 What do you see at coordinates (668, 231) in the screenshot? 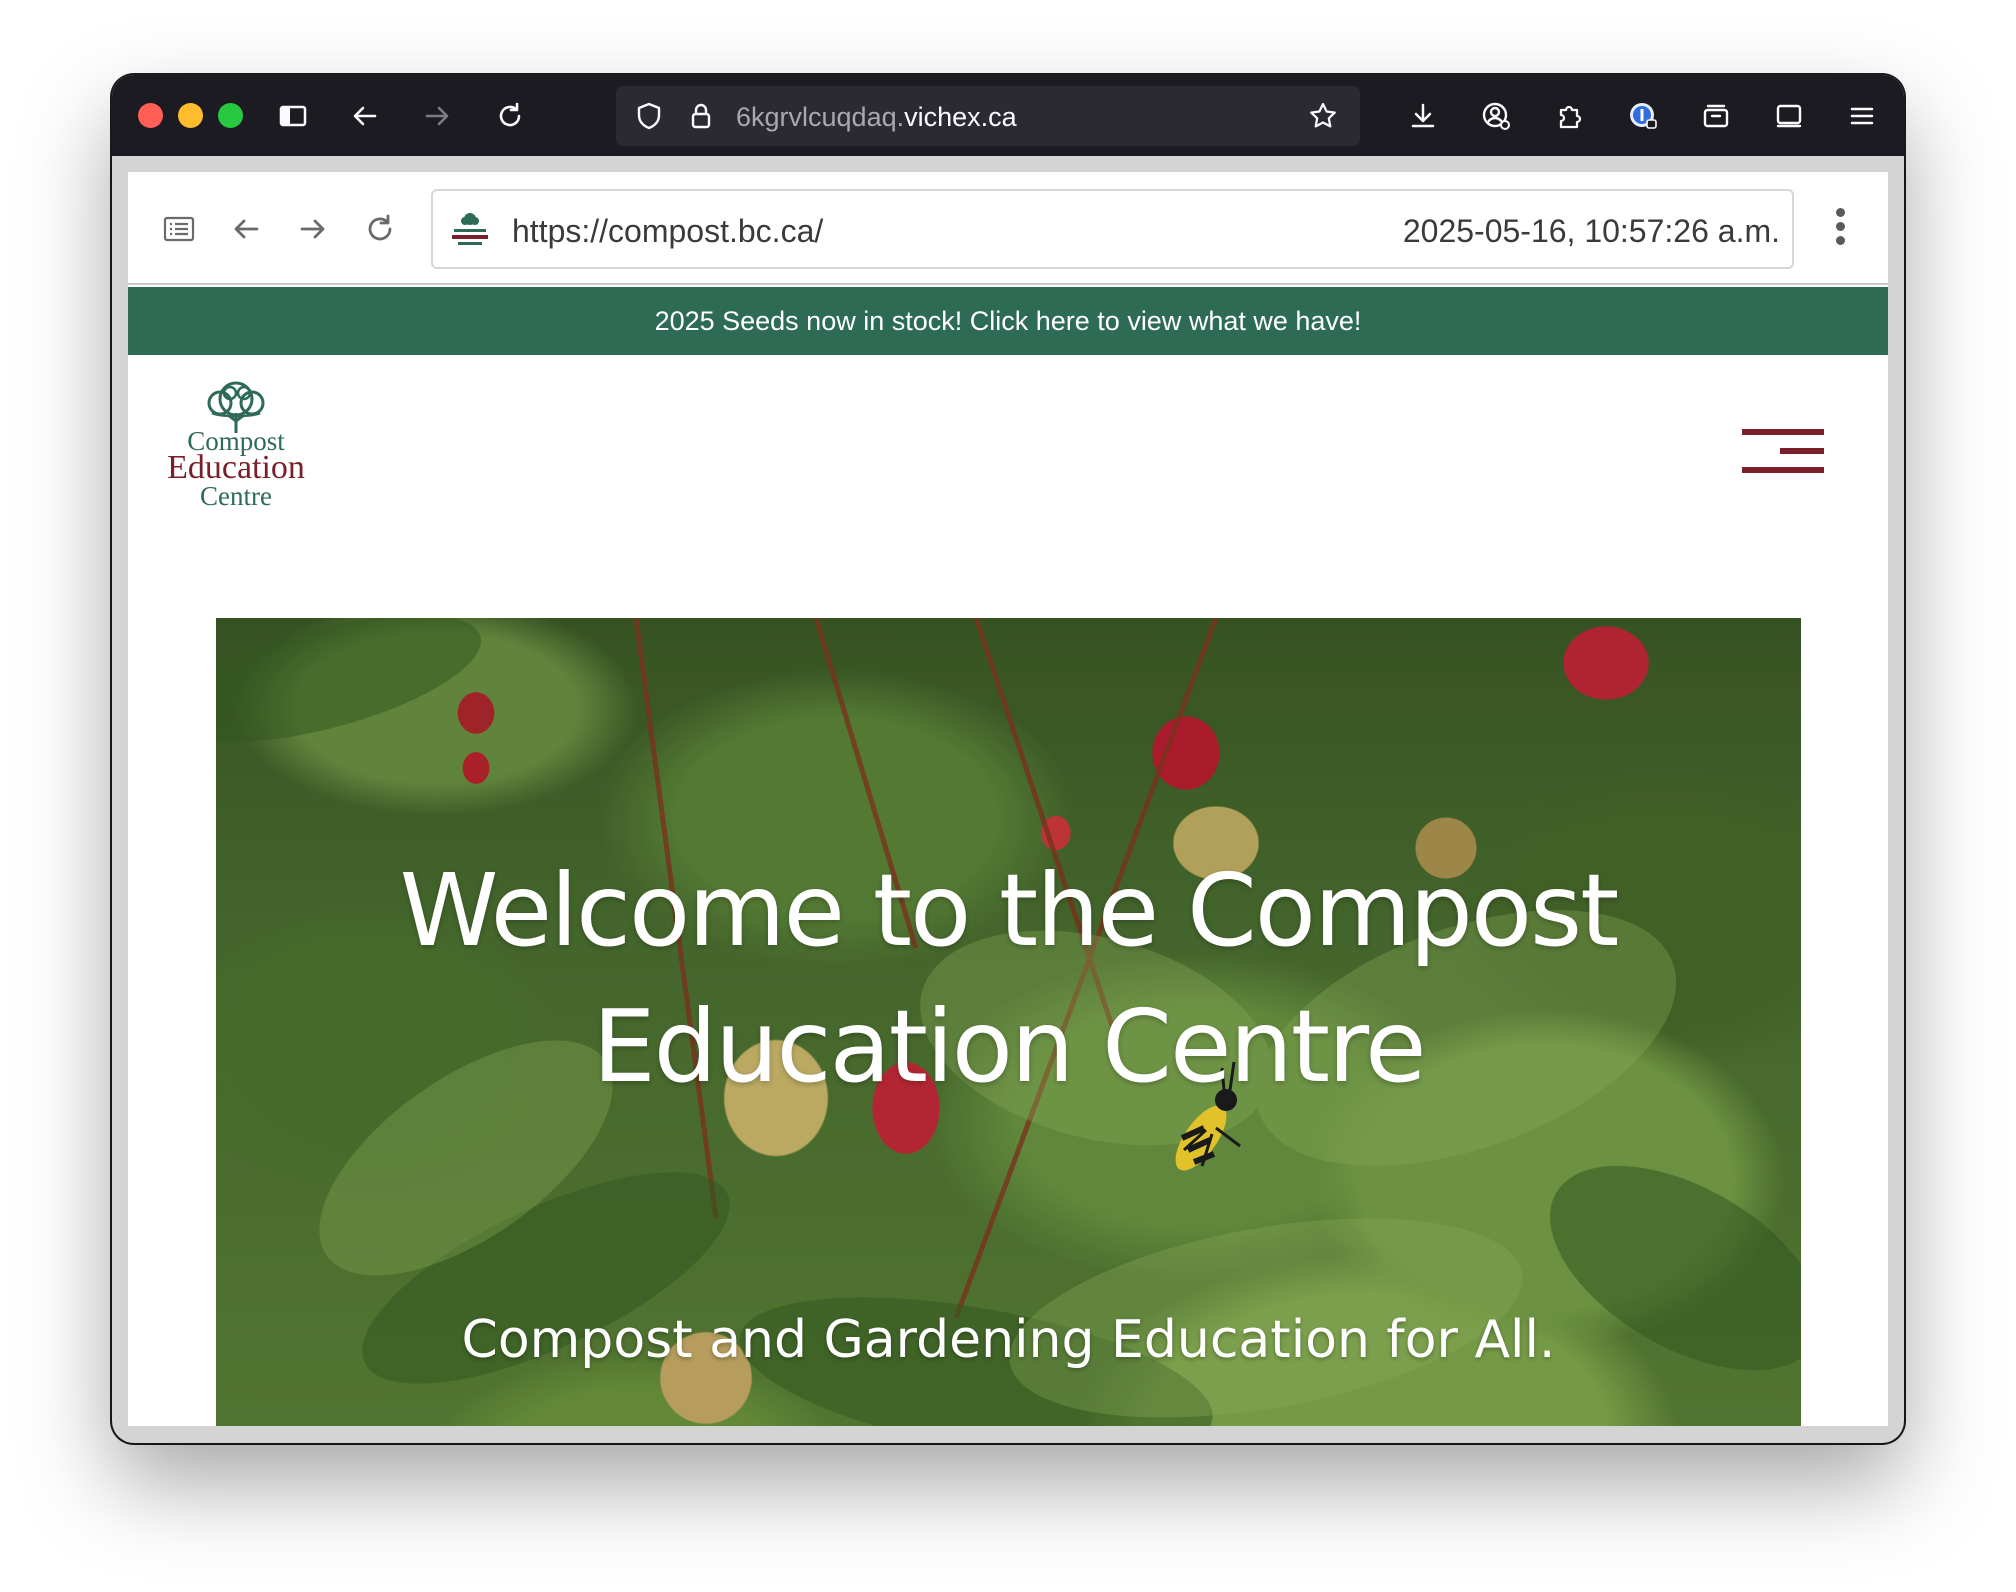
I see `archive-url-text: https://compost.bc.ca/` at bounding box center [668, 231].